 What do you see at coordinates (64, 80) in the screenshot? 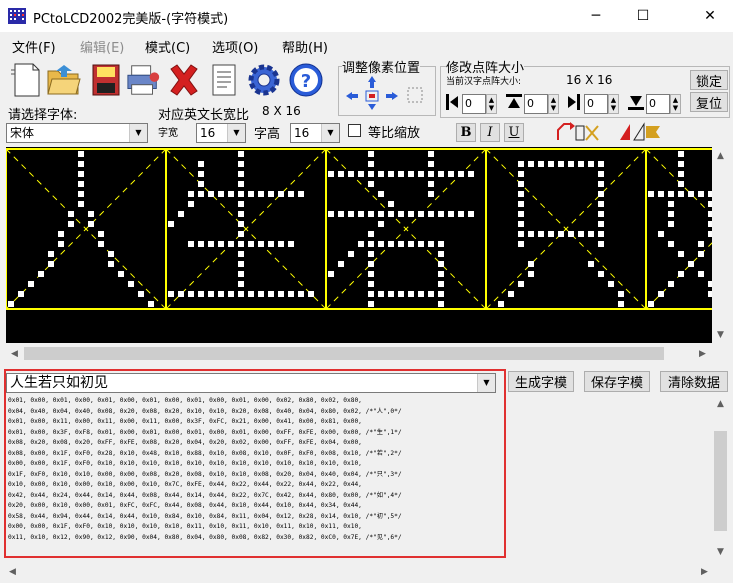
I see `open-folder-icon` at bounding box center [64, 80].